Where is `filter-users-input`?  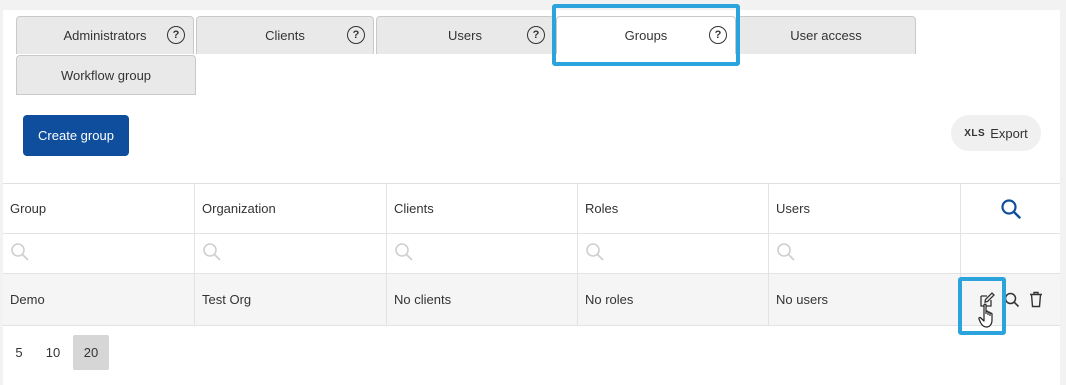 filter-users-input is located at coordinates (865, 253).